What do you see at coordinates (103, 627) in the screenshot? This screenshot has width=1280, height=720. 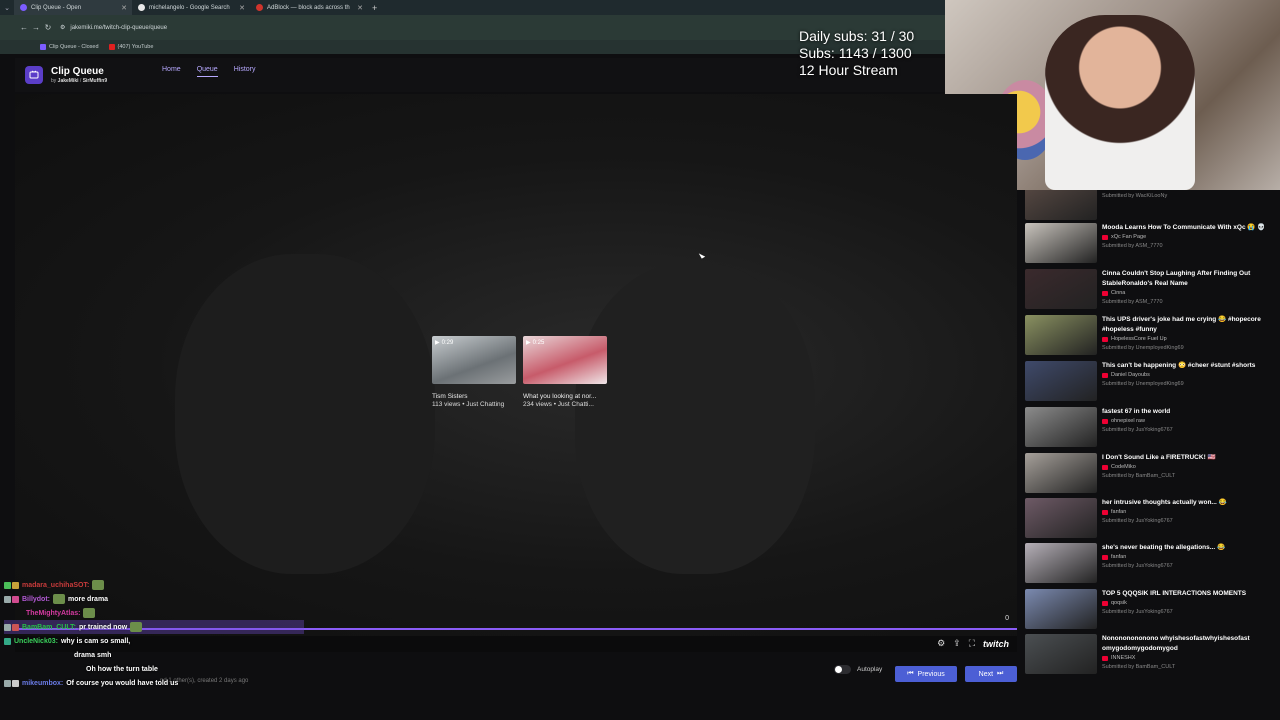 I see `chat-text: pr trained now` at bounding box center [103, 627].